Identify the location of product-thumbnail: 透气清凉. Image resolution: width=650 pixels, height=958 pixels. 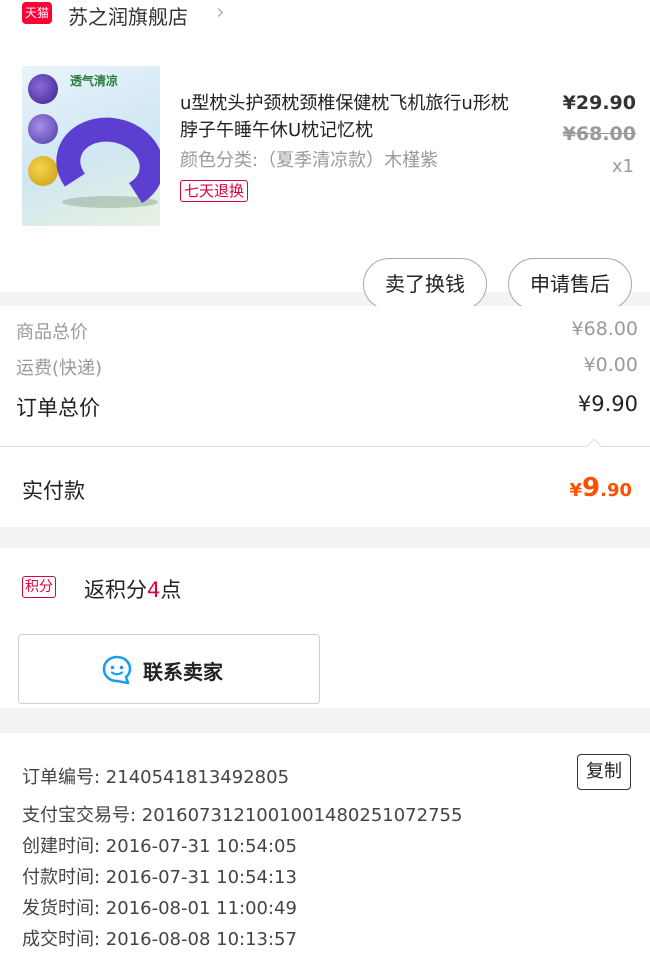
(91, 146).